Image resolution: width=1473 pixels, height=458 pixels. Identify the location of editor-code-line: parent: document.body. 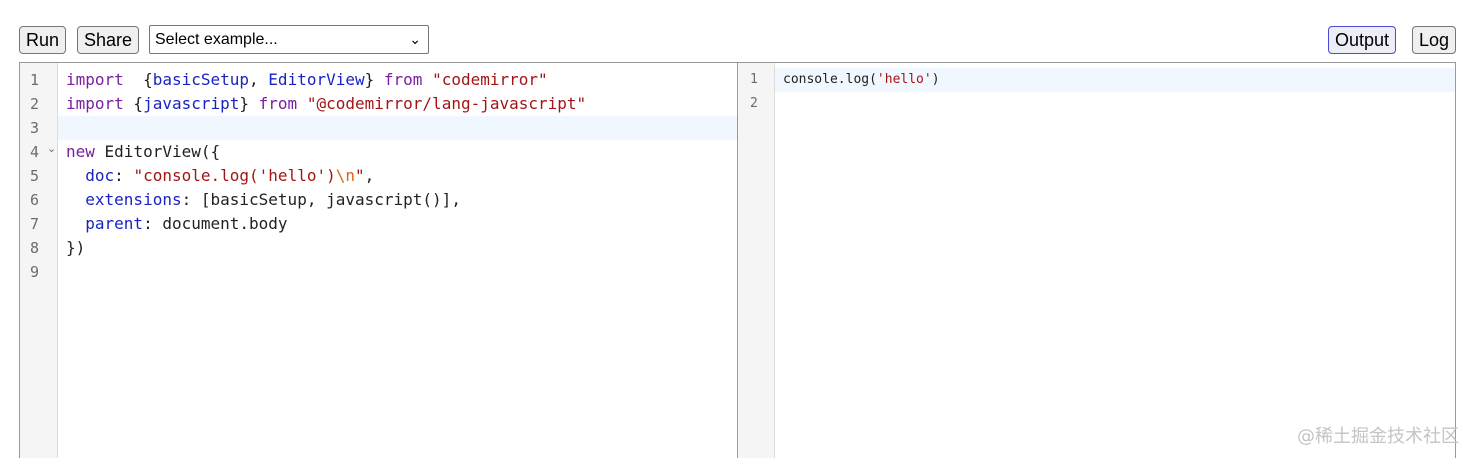
(397, 224).